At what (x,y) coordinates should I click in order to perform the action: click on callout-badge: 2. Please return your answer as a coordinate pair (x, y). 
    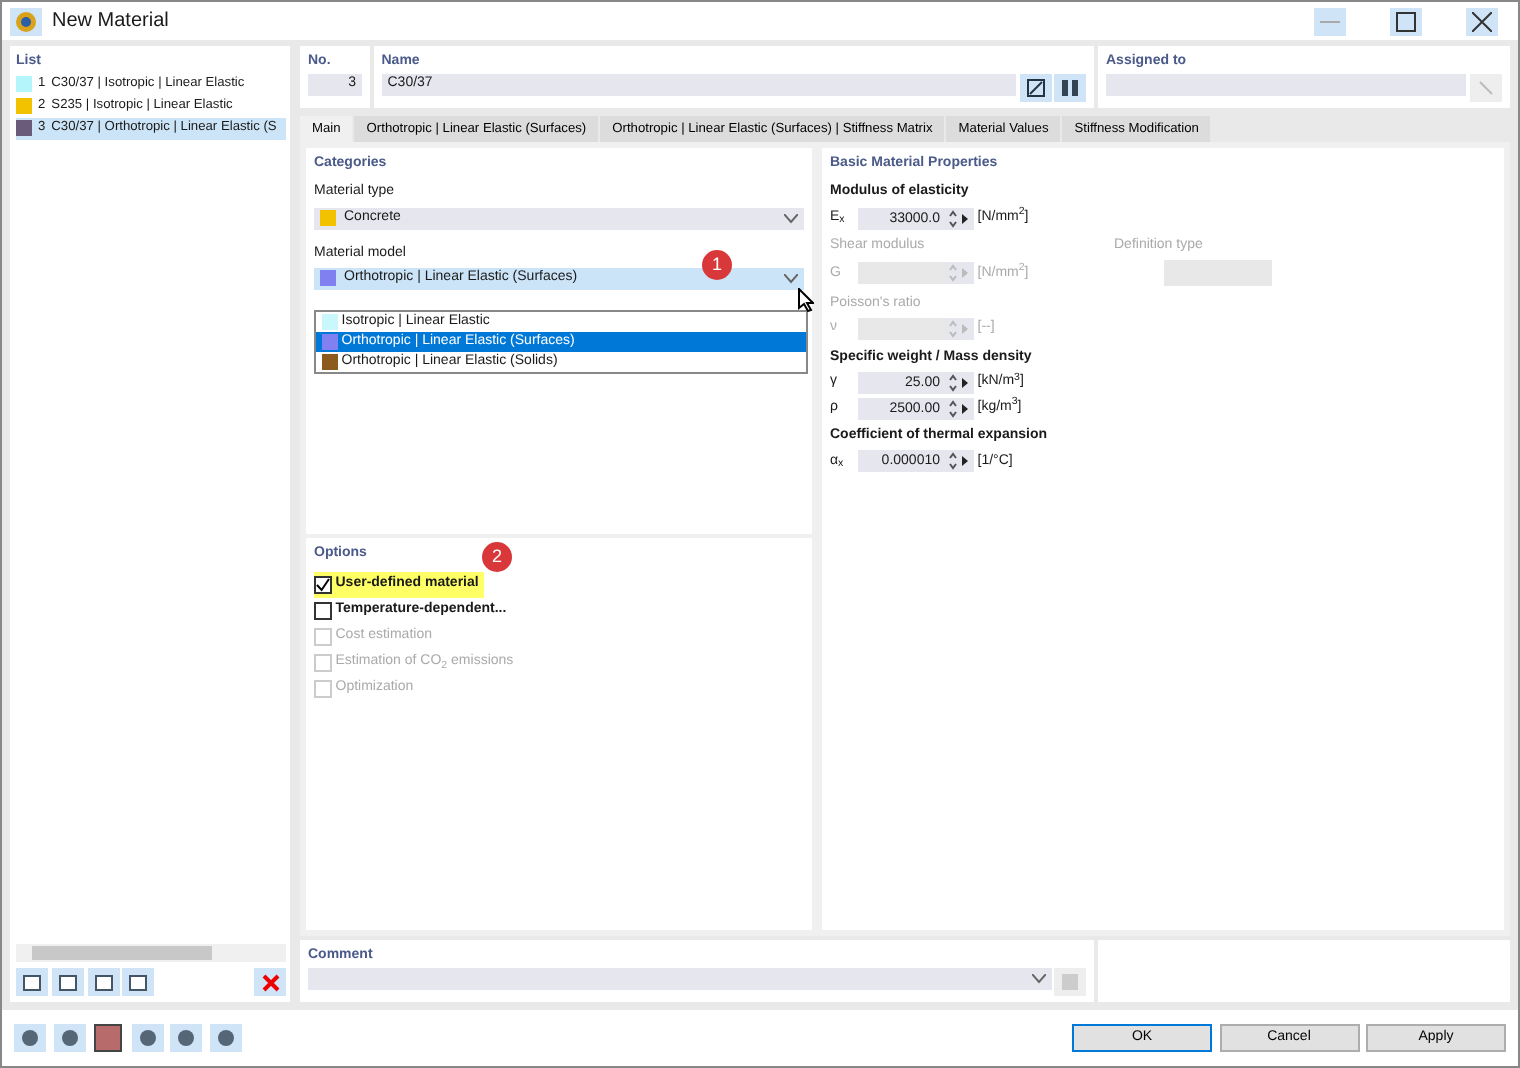
    Looking at the image, I should click on (497, 557).